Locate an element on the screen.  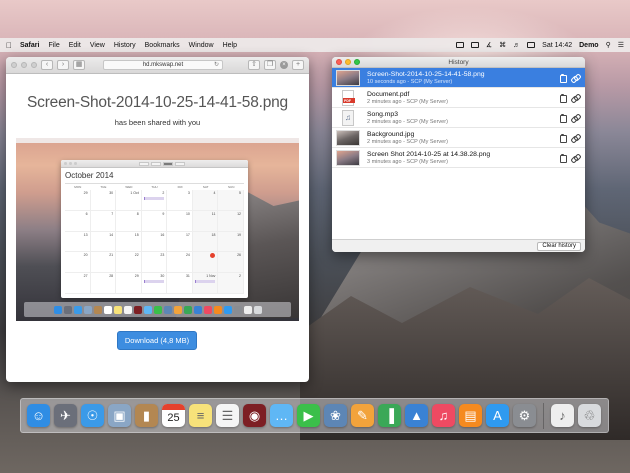
preview-itunes-icon is located at coordinates (207, 309).